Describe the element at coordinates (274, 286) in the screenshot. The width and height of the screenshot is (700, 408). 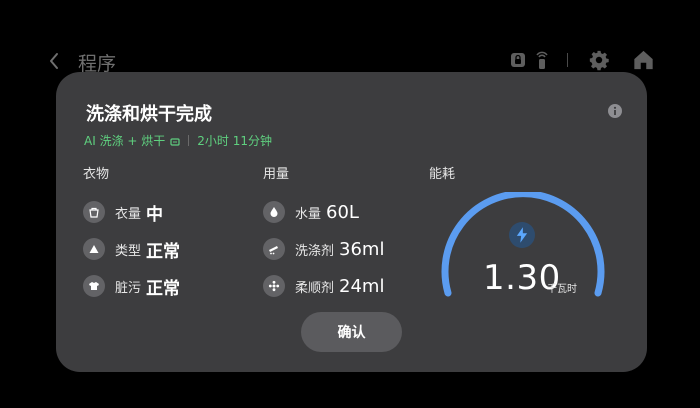
I see `softener-icon` at that location.